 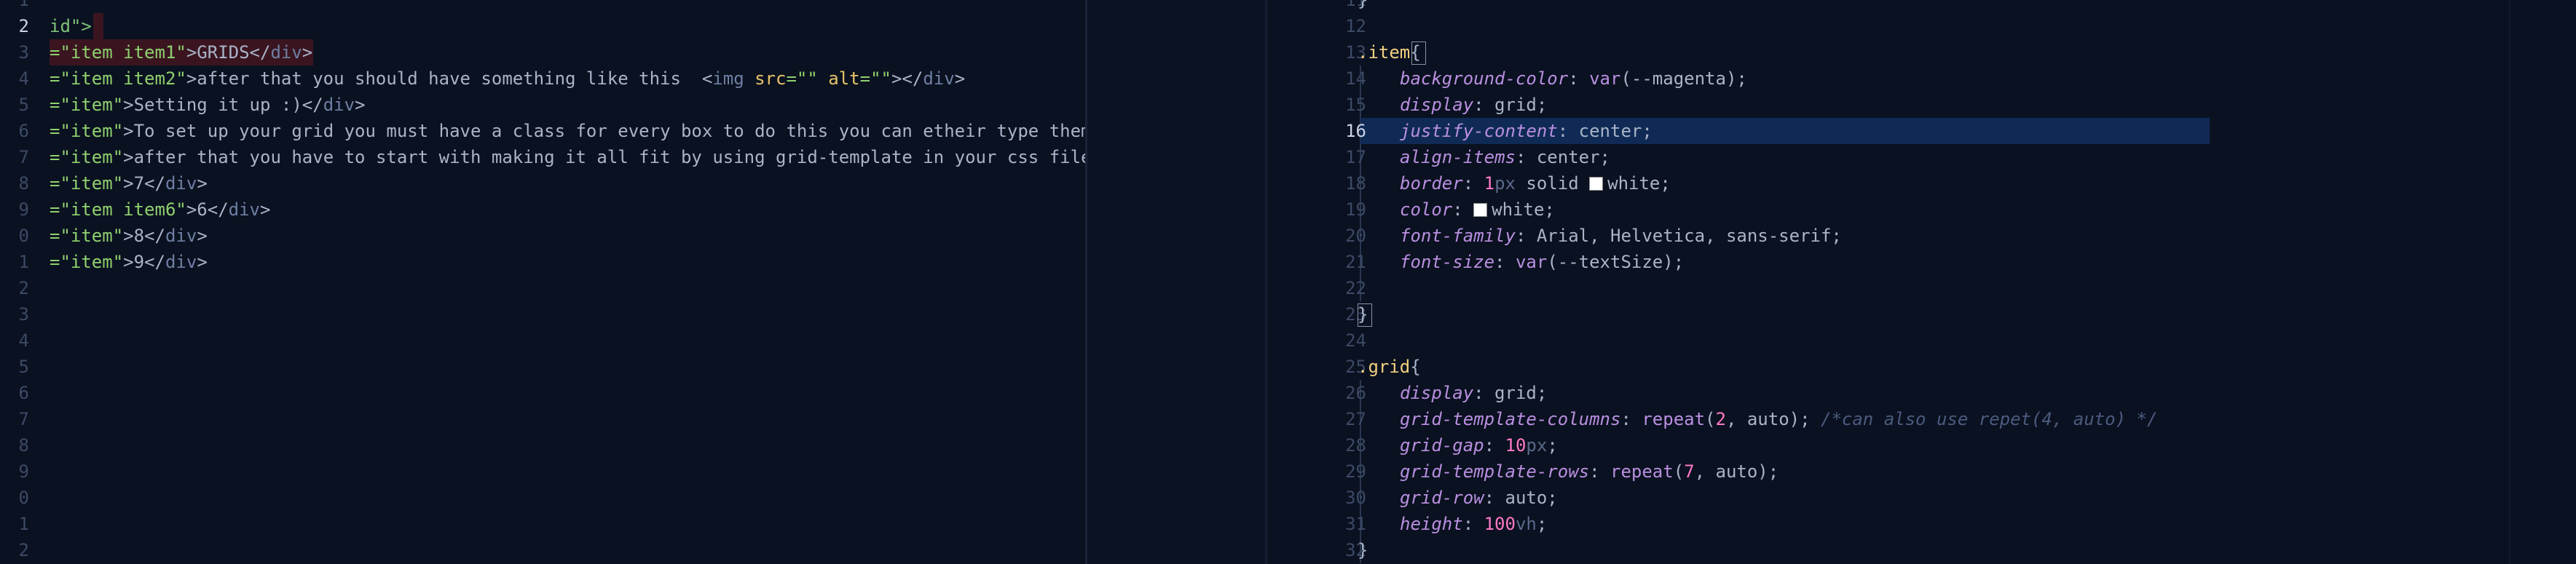 What do you see at coordinates (1736, 471) in the screenshot?
I see `code-token: , auto);` at bounding box center [1736, 471].